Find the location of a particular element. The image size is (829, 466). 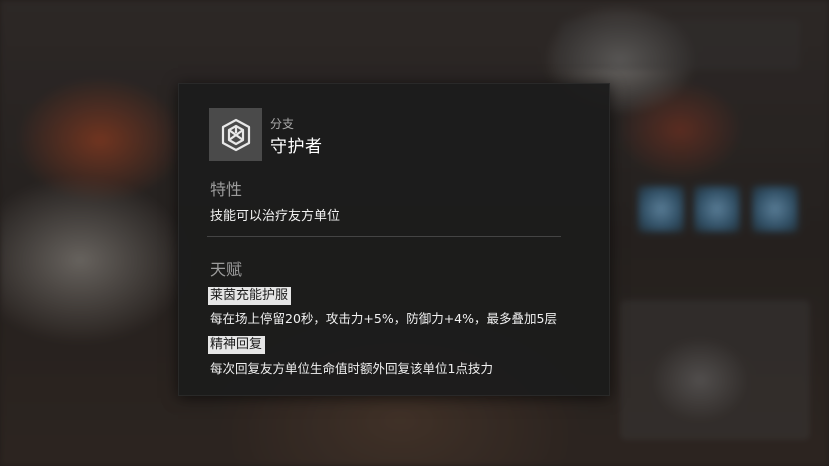

talent-name-tag: 精神回复 is located at coordinates (237, 345).